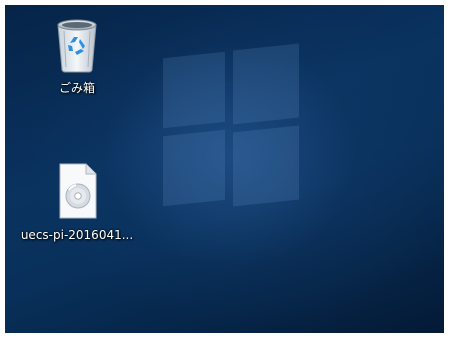 This screenshot has width=449, height=338. What do you see at coordinates (77, 191) in the screenshot?
I see `disc-image-file-icon` at bounding box center [77, 191].